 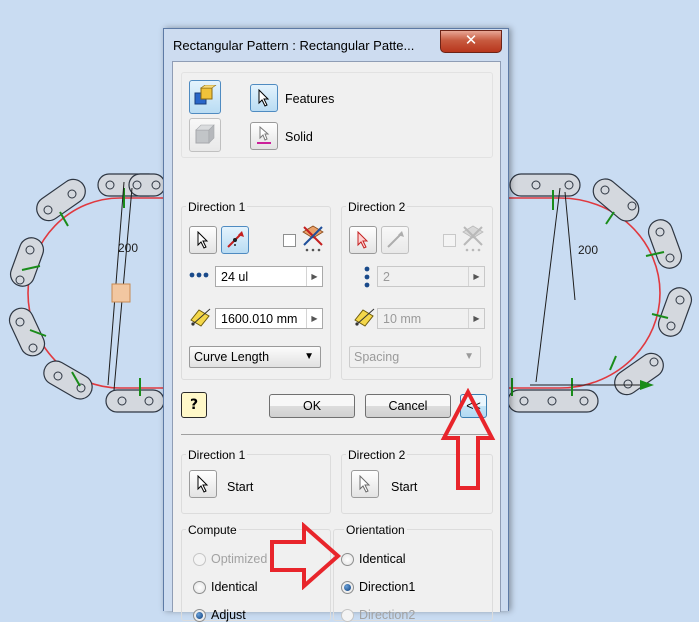 What do you see at coordinates (468, 439) in the screenshot?
I see `annotation-up-arrow` at bounding box center [468, 439].